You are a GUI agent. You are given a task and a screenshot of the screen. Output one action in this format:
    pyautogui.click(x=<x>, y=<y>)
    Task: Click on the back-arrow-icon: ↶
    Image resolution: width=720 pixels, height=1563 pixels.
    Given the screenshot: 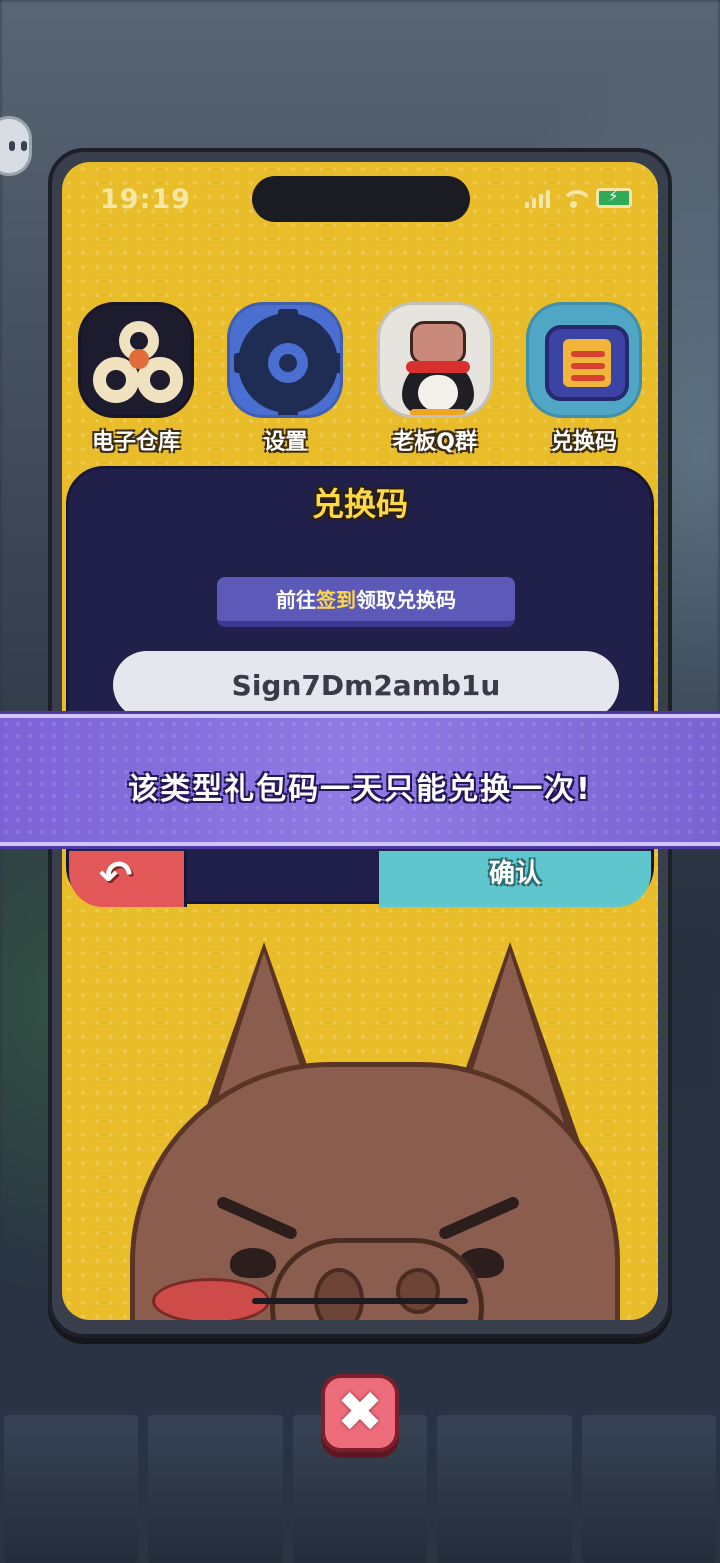 What is the action you would take?
    pyautogui.click(x=116, y=876)
    